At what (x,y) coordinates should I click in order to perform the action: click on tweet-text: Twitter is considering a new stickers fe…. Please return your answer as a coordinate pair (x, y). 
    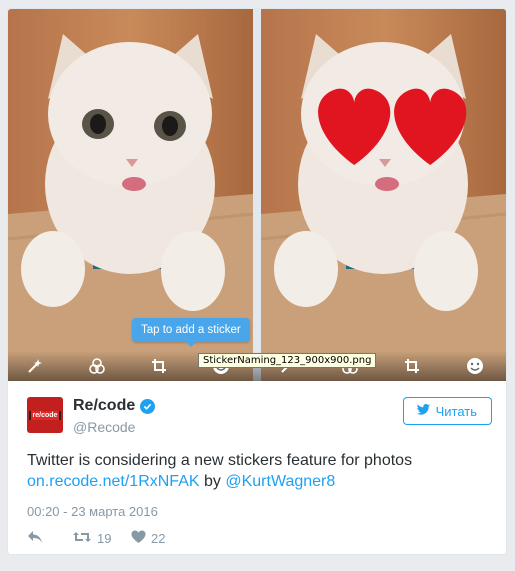
    Looking at the image, I should click on (259, 471).